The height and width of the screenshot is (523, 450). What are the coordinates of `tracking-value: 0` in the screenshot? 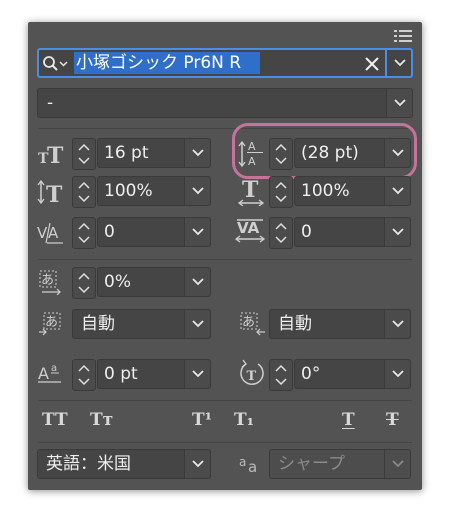 It's located at (306, 232).